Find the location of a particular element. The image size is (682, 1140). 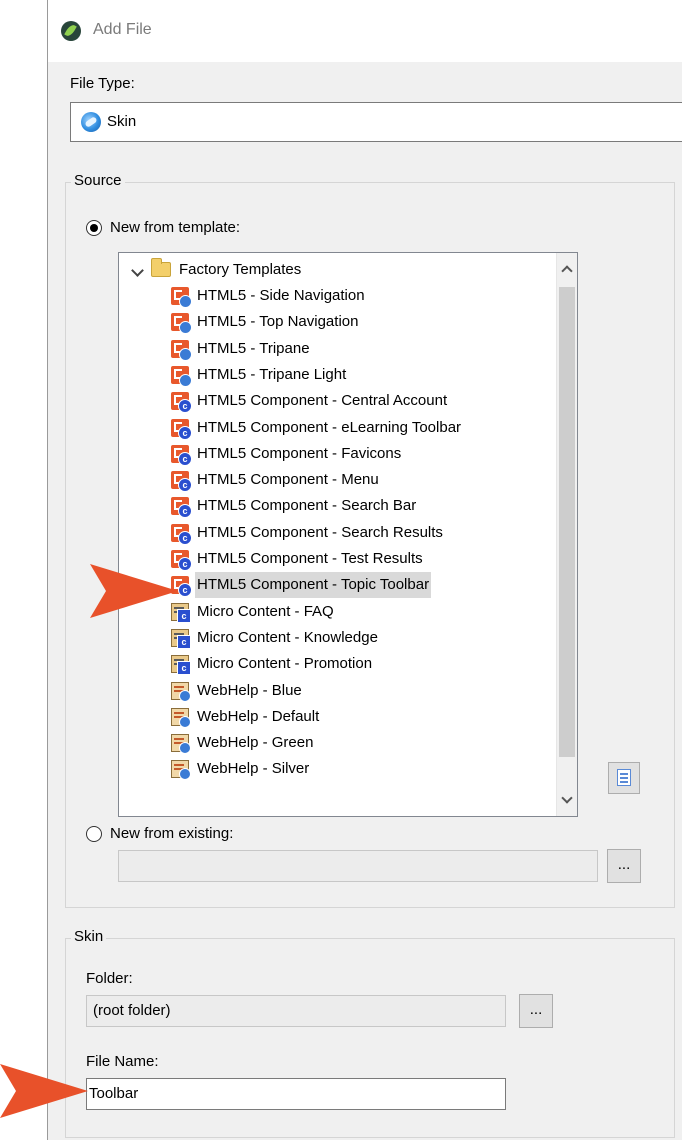

tree-item-label: Micro Content - Knowledge is located at coordinates (287, 637).